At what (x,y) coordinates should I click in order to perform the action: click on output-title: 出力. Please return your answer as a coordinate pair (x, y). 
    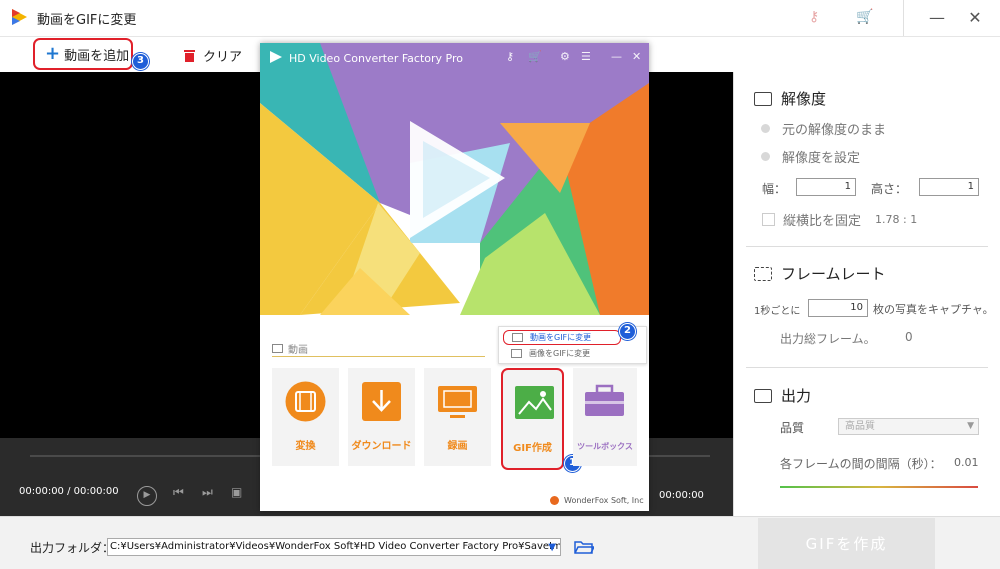
    Looking at the image, I should click on (796, 396).